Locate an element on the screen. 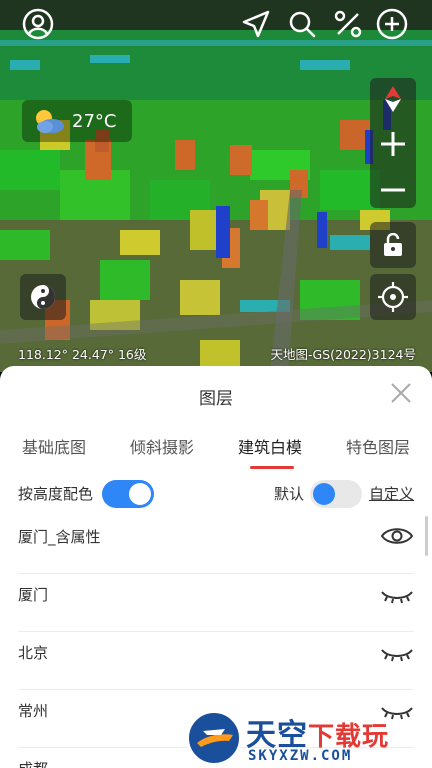 The image size is (432, 768). tab-building-model: 建筑白模 is located at coordinates (270, 446).